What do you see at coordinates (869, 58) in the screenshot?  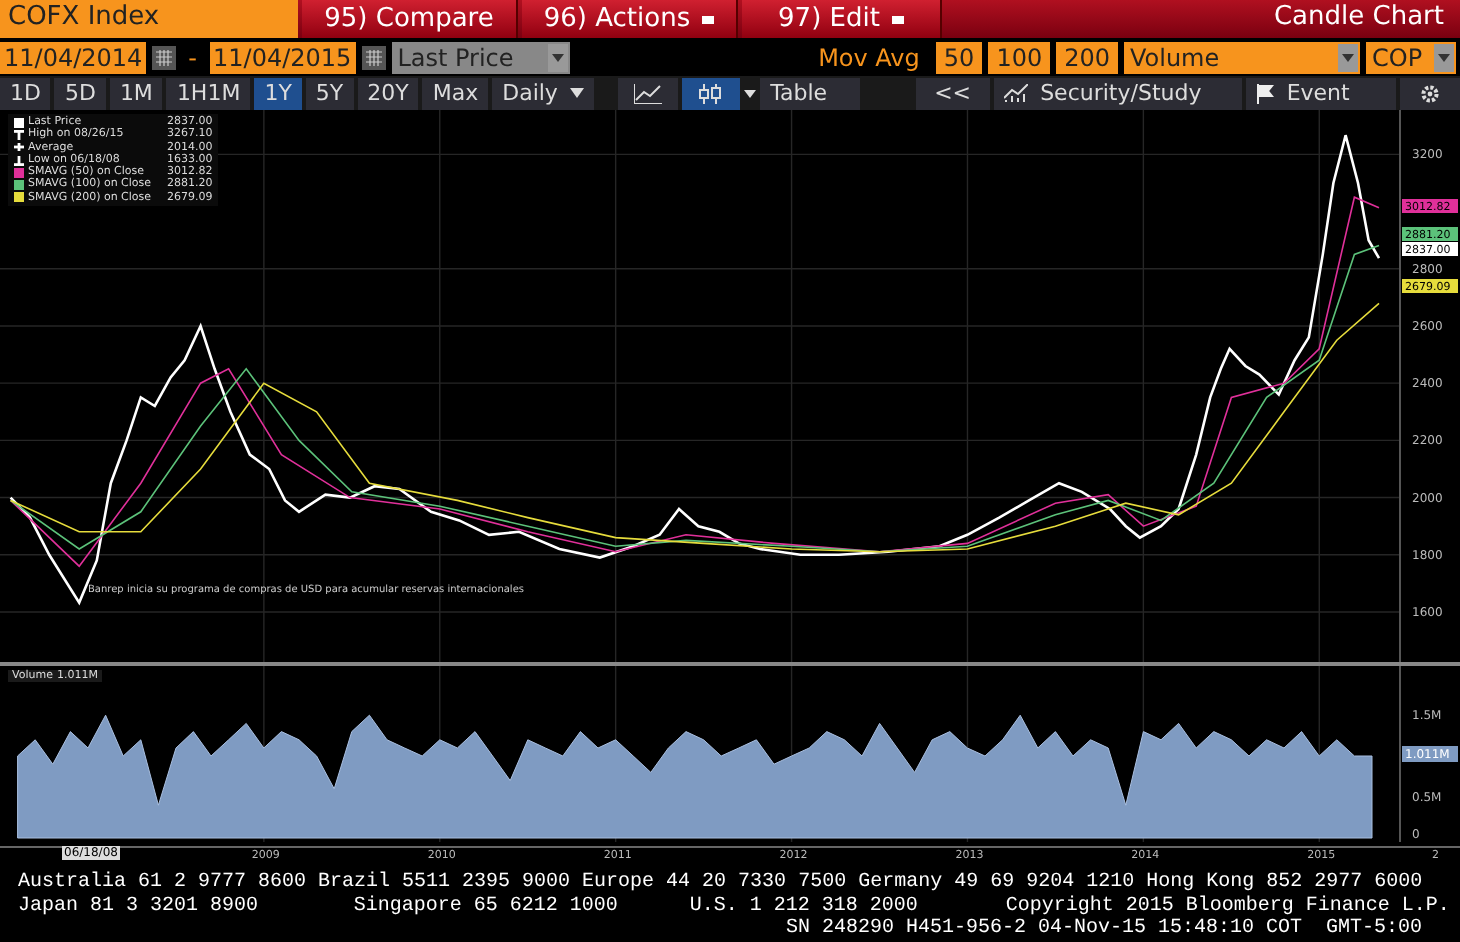 I see `moving-average-label: Mov Avg` at bounding box center [869, 58].